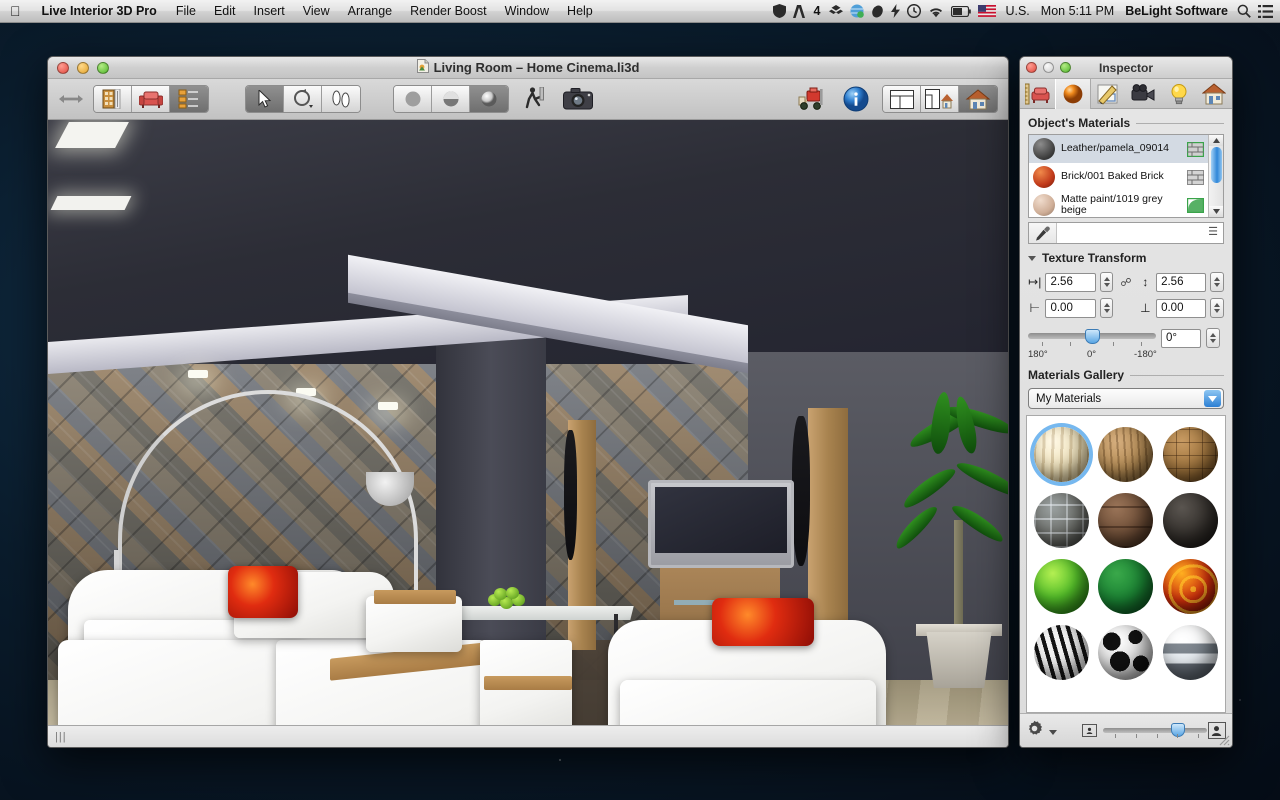 Image resolution: width=1280 pixels, height=800 pixels. I want to click on menu-app-name: Live Interior 3D Pro, so click(99, 11).